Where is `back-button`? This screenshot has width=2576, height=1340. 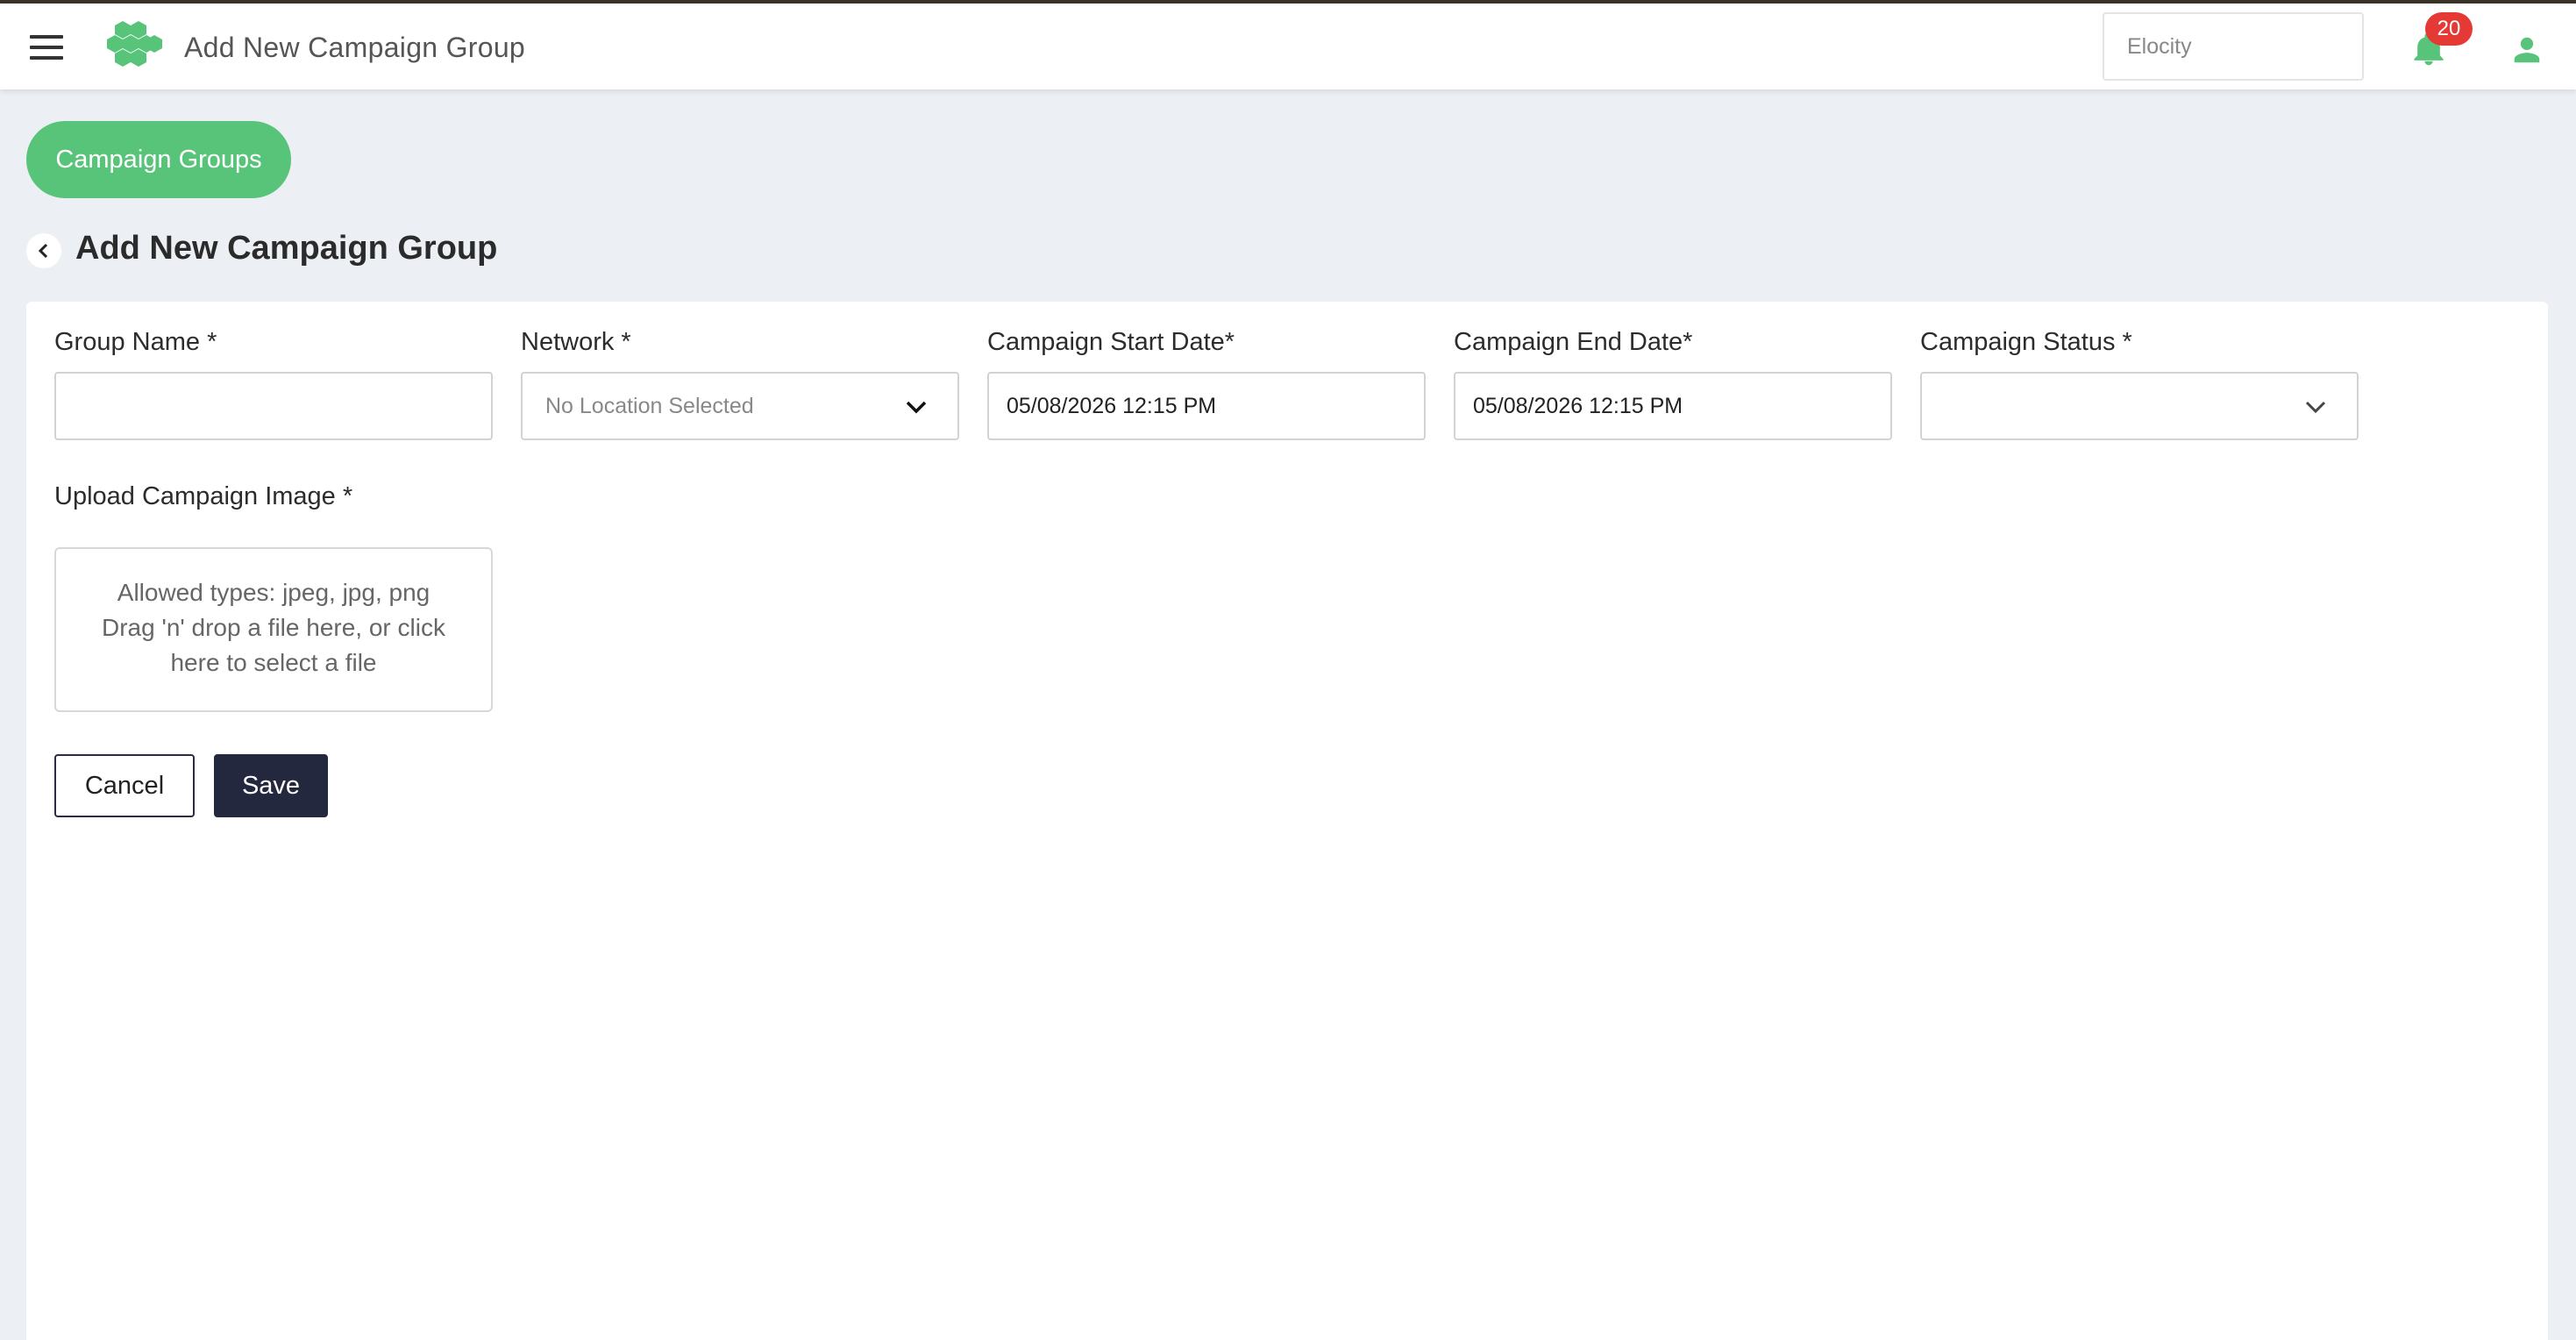 back-button is located at coordinates (43, 250).